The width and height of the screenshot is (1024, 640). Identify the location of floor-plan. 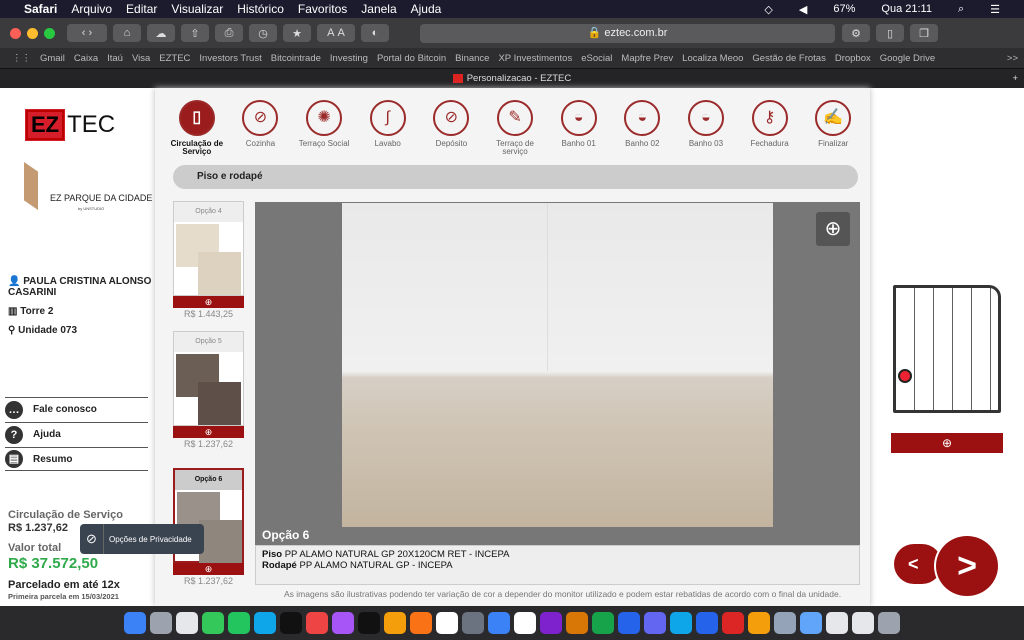
(947, 349).